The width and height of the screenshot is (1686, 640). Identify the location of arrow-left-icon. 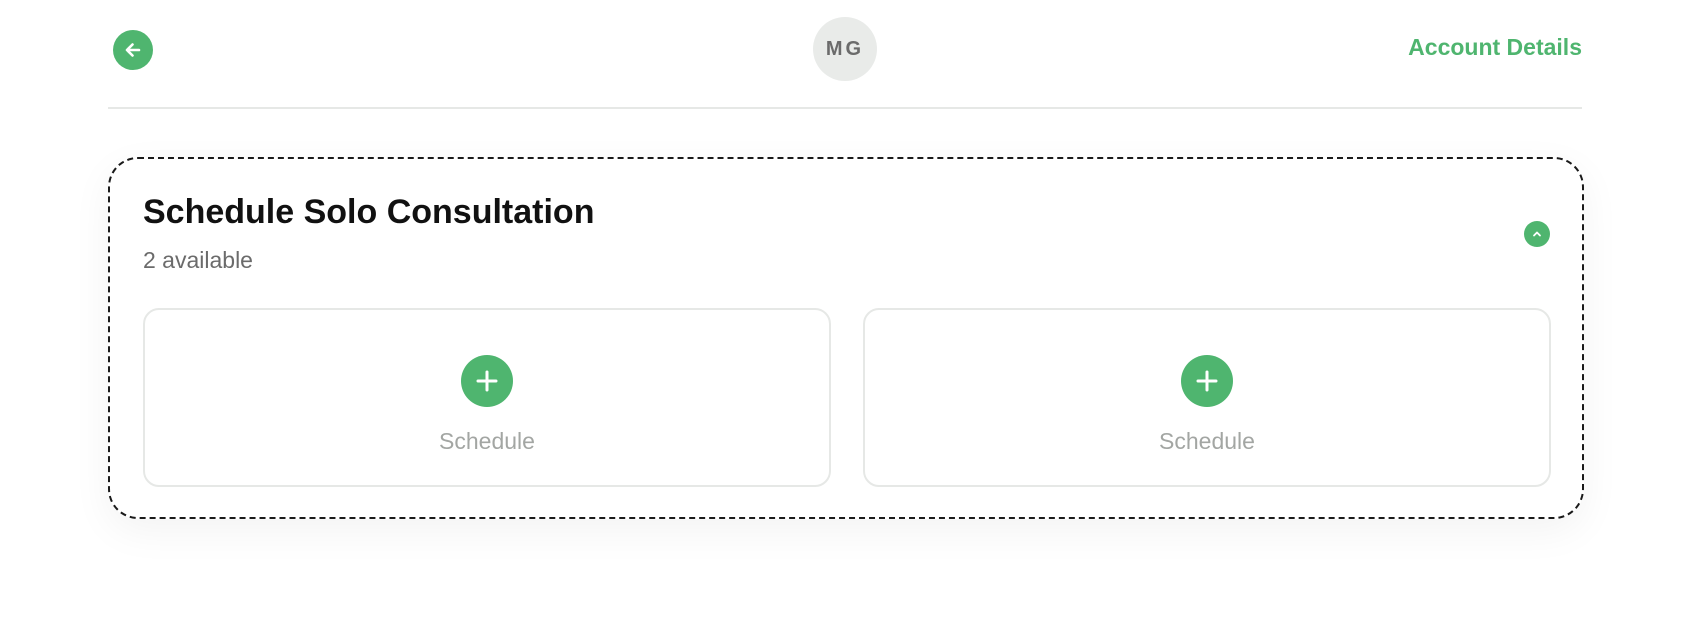
(133, 50).